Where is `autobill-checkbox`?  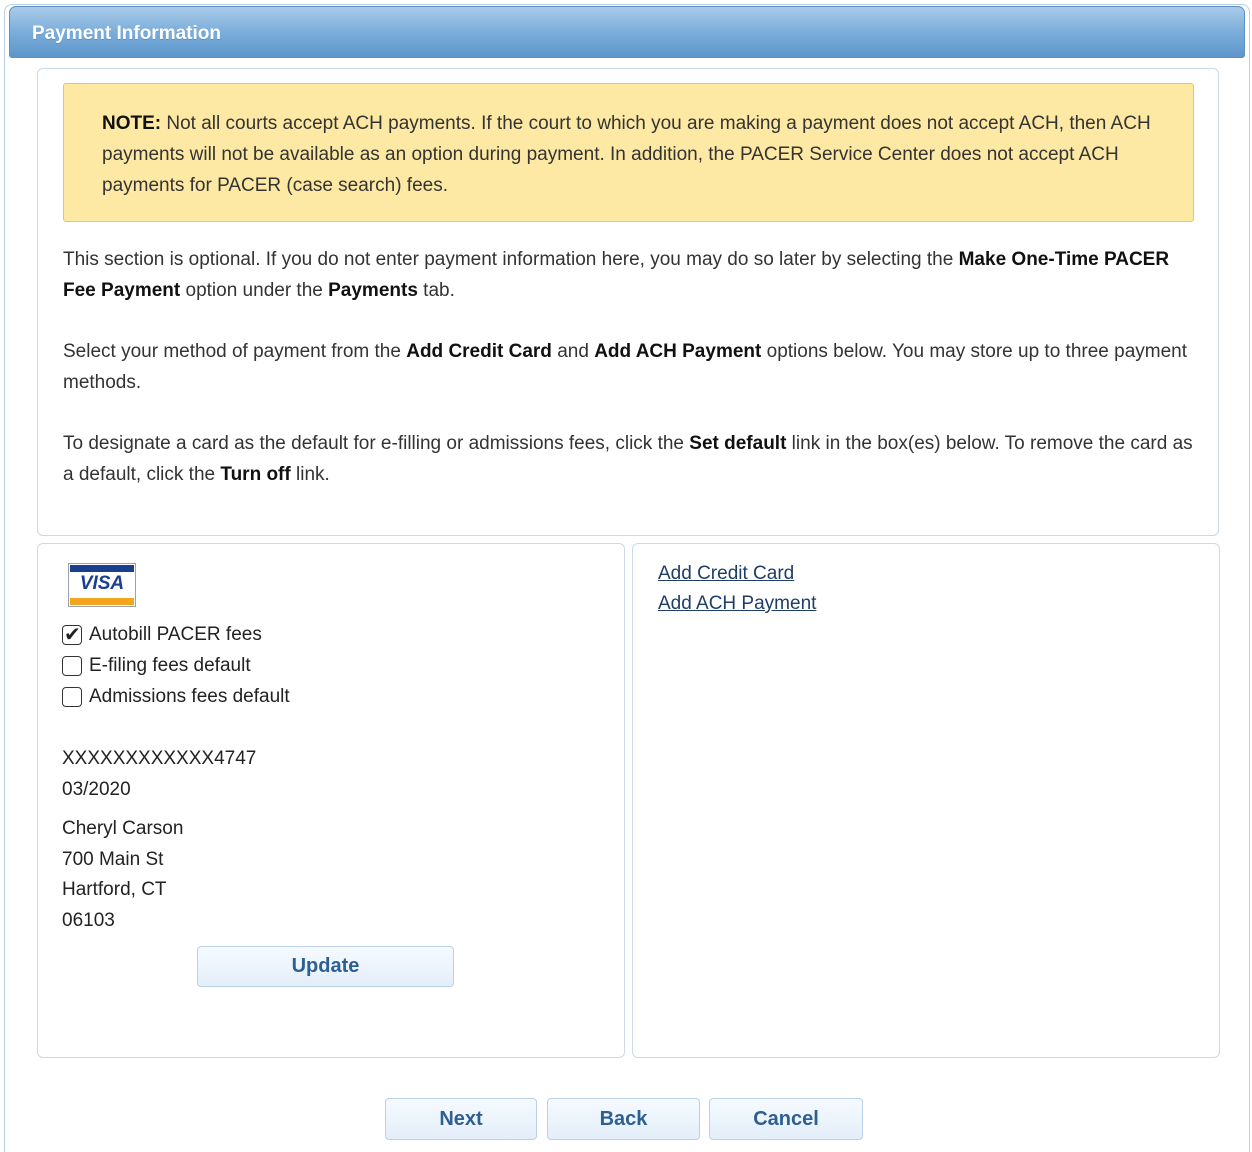
autobill-checkbox is located at coordinates (72, 634).